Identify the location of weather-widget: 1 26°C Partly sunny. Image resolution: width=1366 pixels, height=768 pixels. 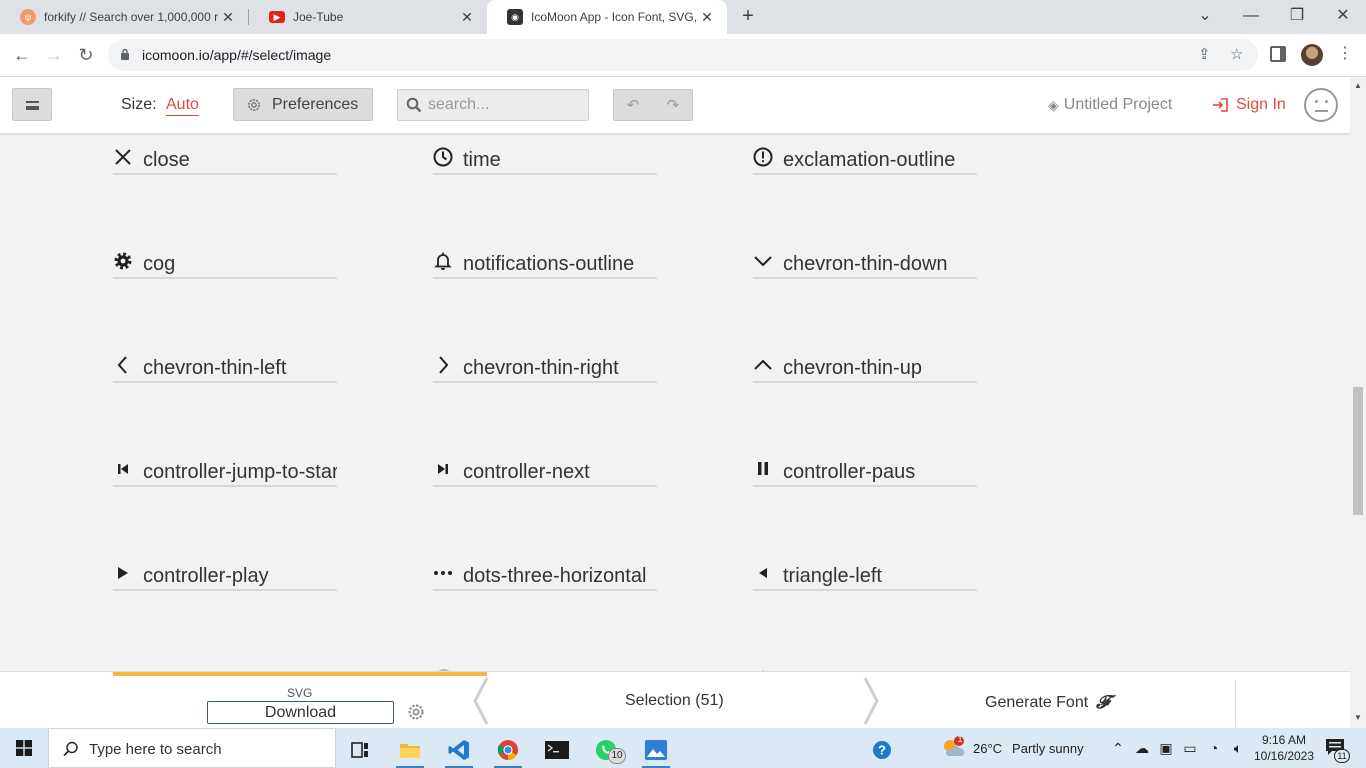
(1012, 748).